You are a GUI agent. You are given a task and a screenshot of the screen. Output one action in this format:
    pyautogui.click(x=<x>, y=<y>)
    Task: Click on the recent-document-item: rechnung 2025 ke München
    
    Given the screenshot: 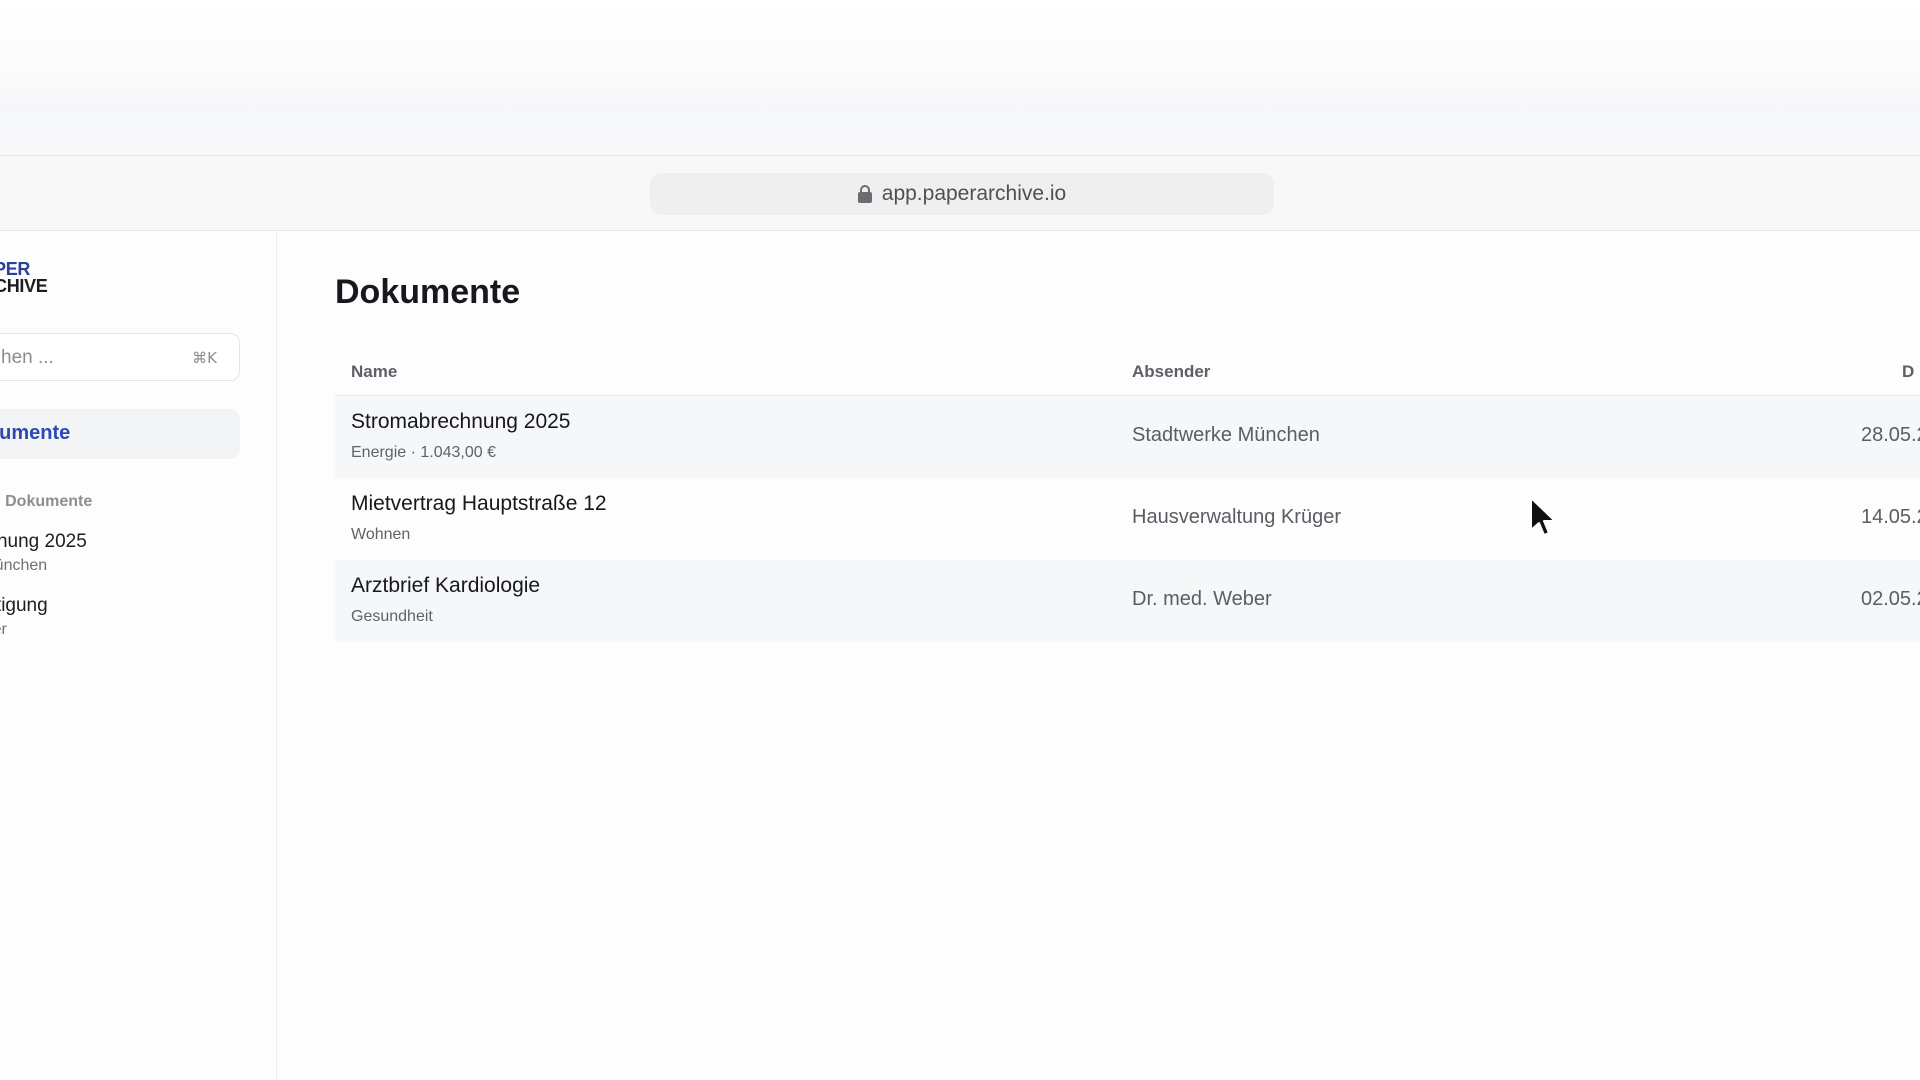 What is the action you would take?
    pyautogui.click(x=43, y=553)
    